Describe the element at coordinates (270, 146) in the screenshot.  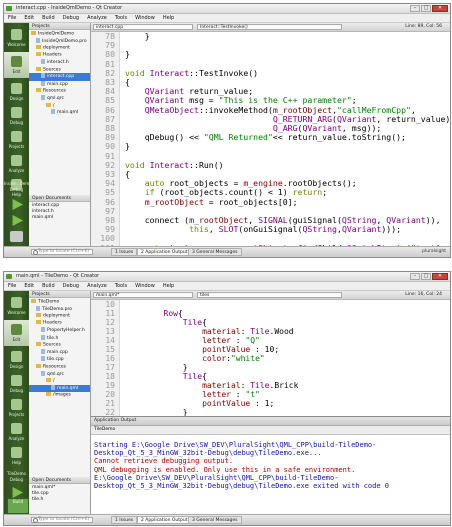
I see `code-line: 90}` at that location.